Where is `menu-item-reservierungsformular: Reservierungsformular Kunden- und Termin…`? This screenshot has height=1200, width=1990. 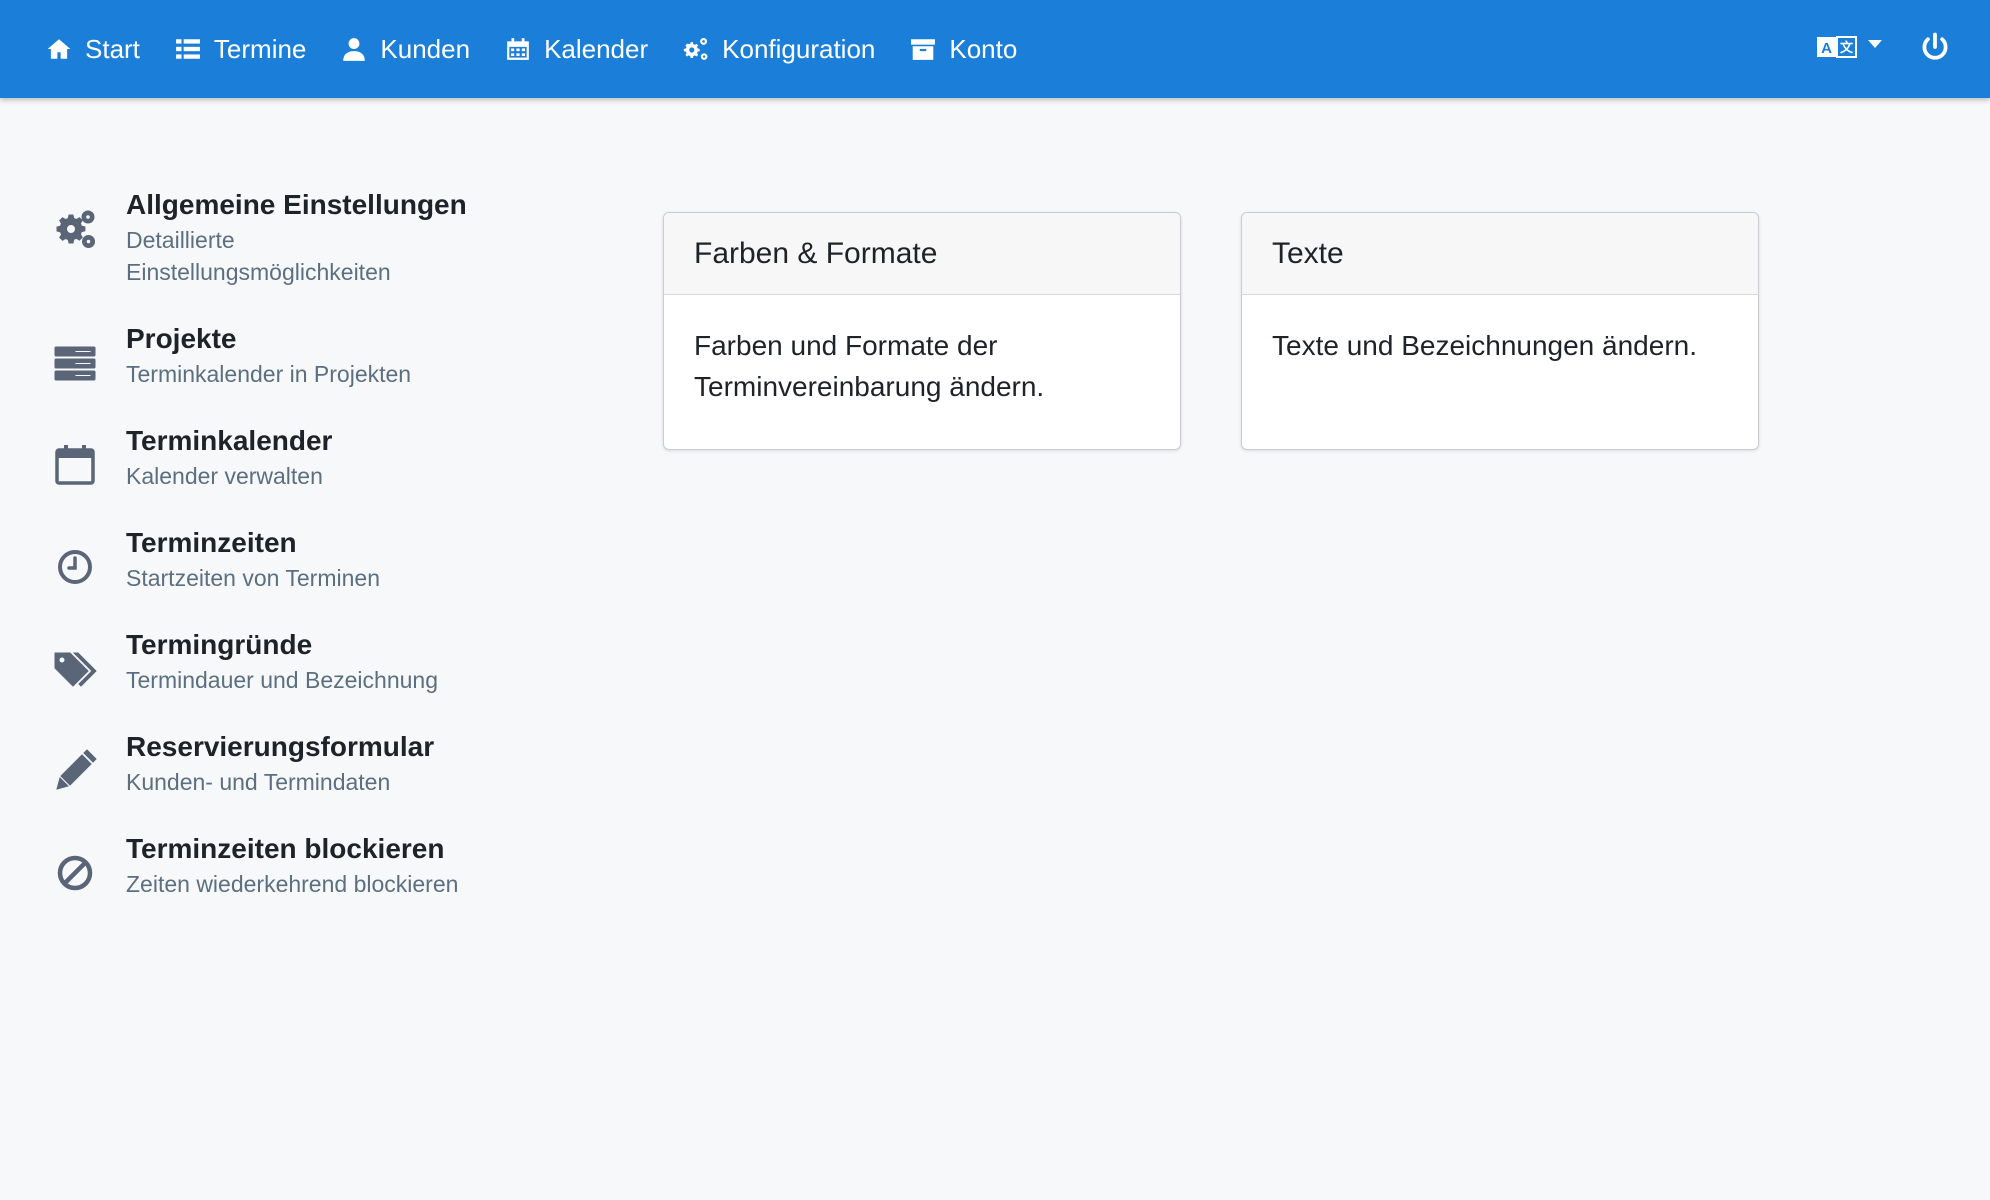
menu-item-reservierungsformular: Reservierungsformular Kunden- und Termin… is located at coordinates (332, 763).